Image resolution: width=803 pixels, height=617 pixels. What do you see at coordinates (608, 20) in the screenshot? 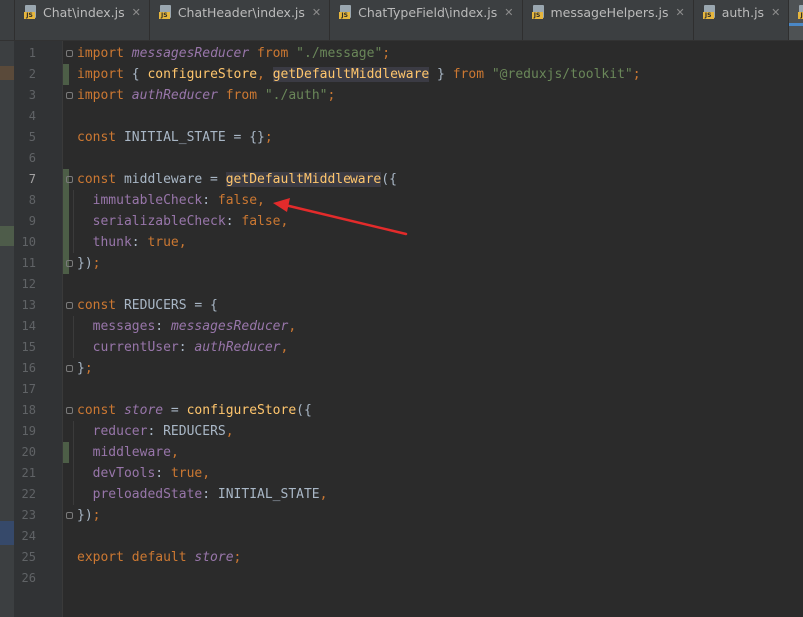
I see `editor-tab: JS messageHelpers.js ✕` at bounding box center [608, 20].